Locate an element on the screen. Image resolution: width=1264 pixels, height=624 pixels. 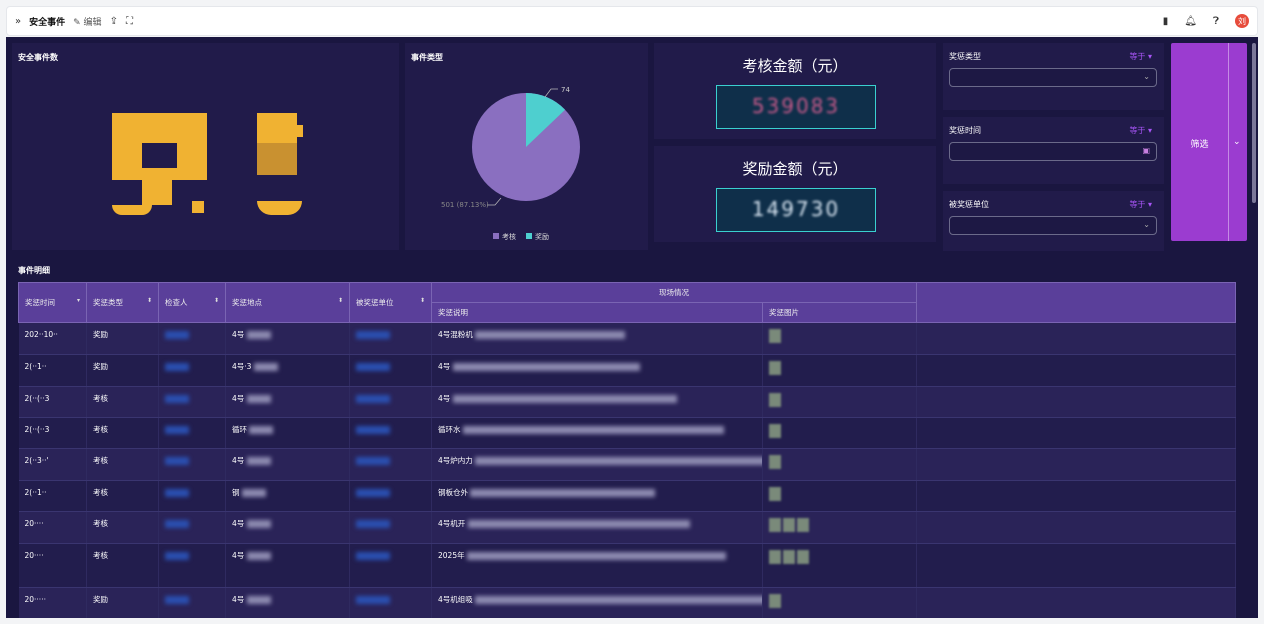
filter-reward-unit: 被奖惩单位 等于 ▾ ⌄ is located at coordinates (1053, 221).